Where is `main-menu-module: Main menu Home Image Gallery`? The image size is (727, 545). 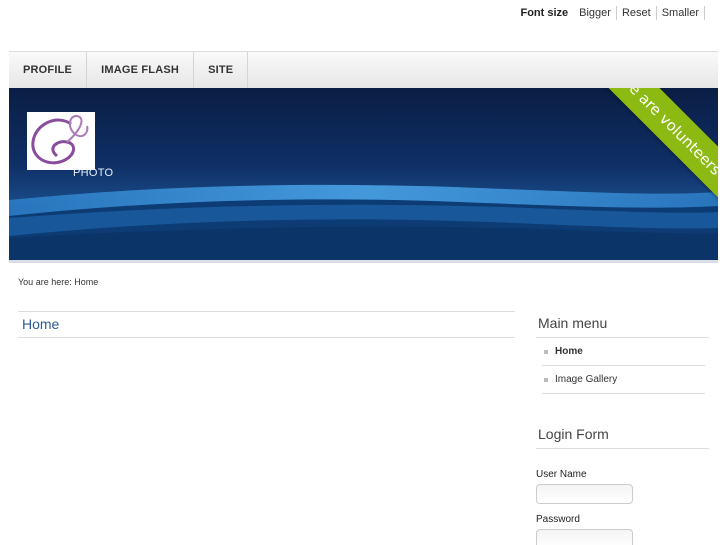 main-menu-module: Main menu Home Image Gallery is located at coordinates (622, 352).